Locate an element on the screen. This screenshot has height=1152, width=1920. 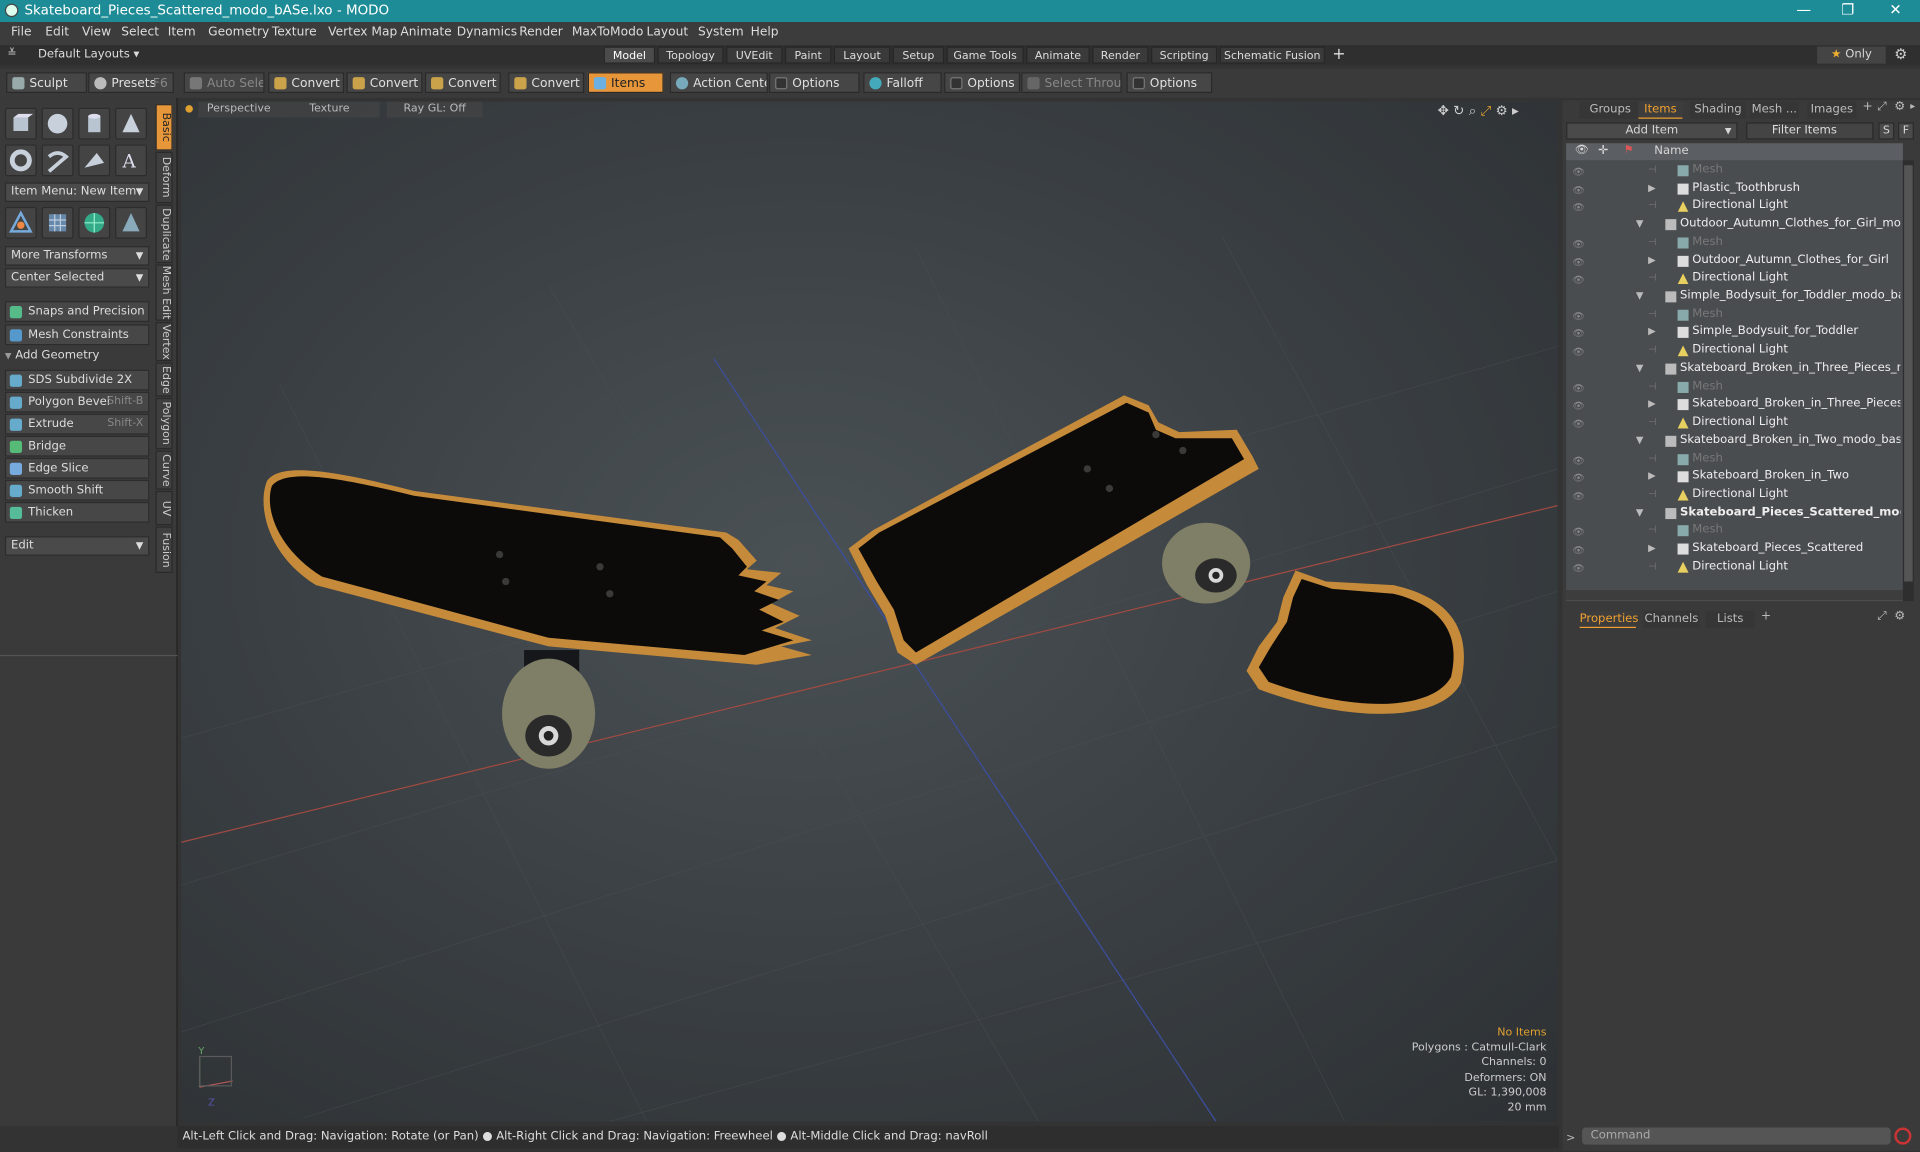
vtab-basic: Basic is located at coordinates (164, 127).